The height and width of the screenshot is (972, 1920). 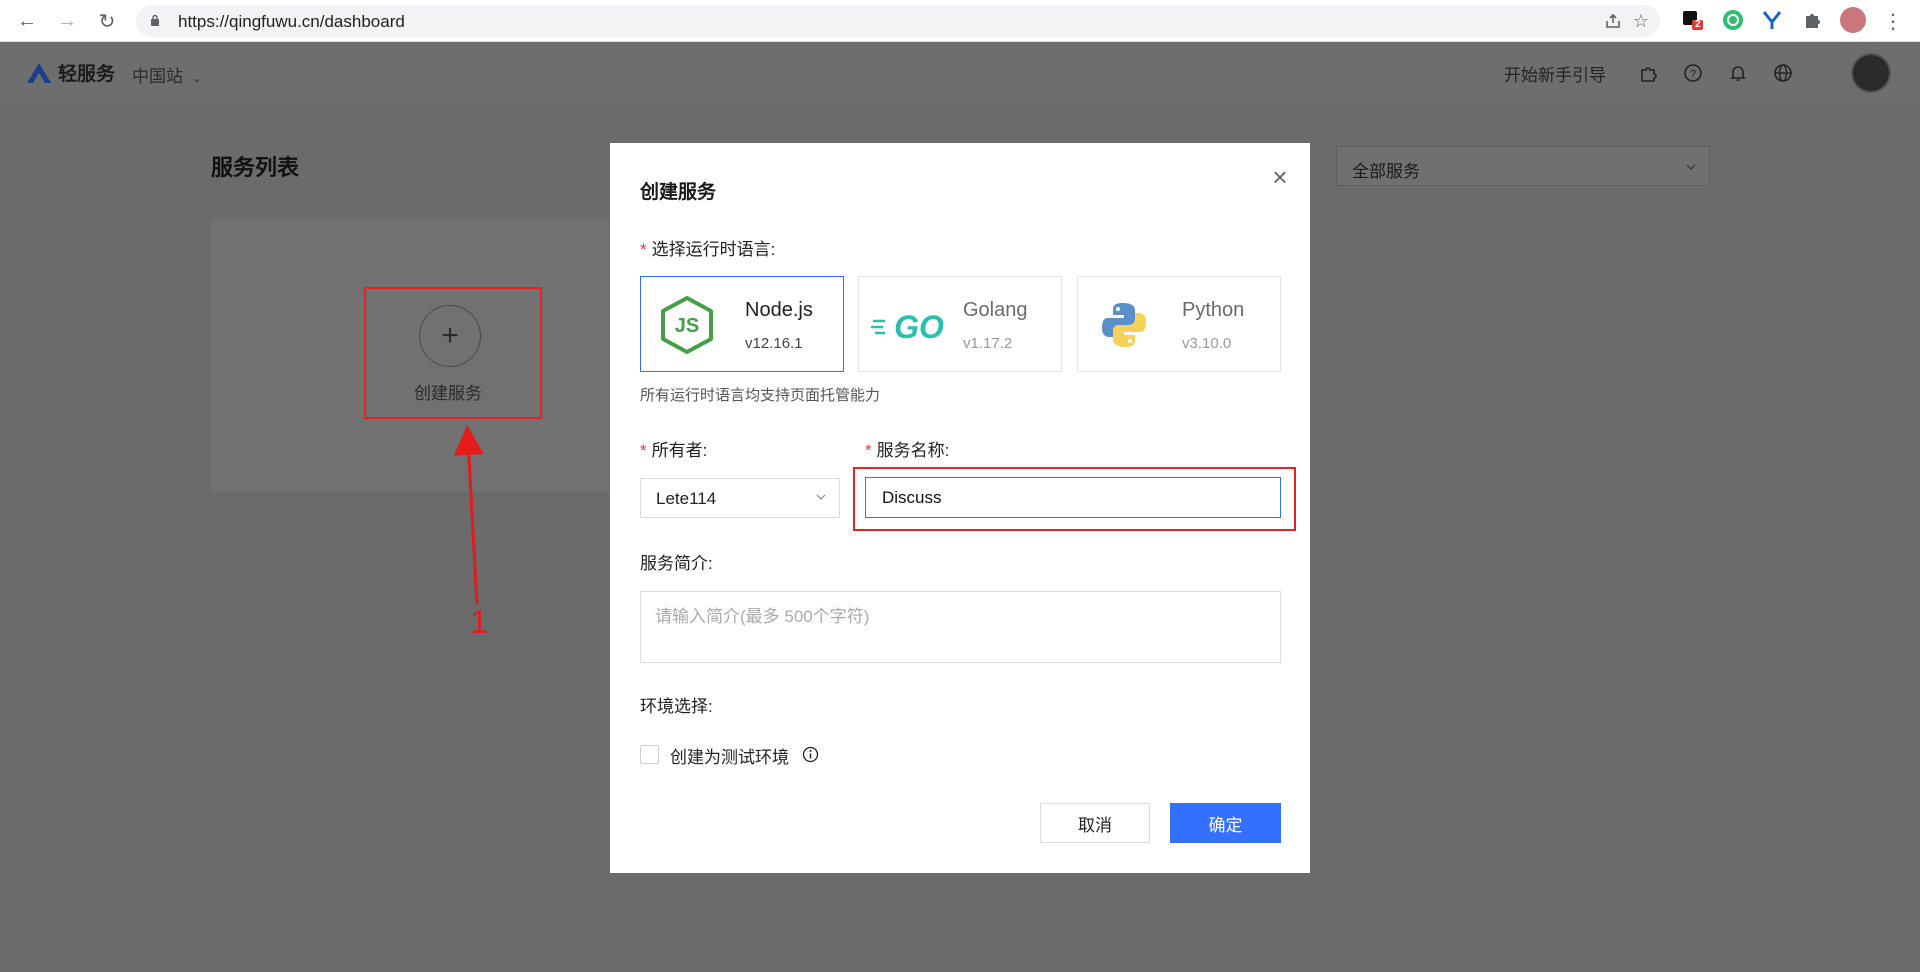 I want to click on confirm-button: 确定, so click(x=1225, y=823).